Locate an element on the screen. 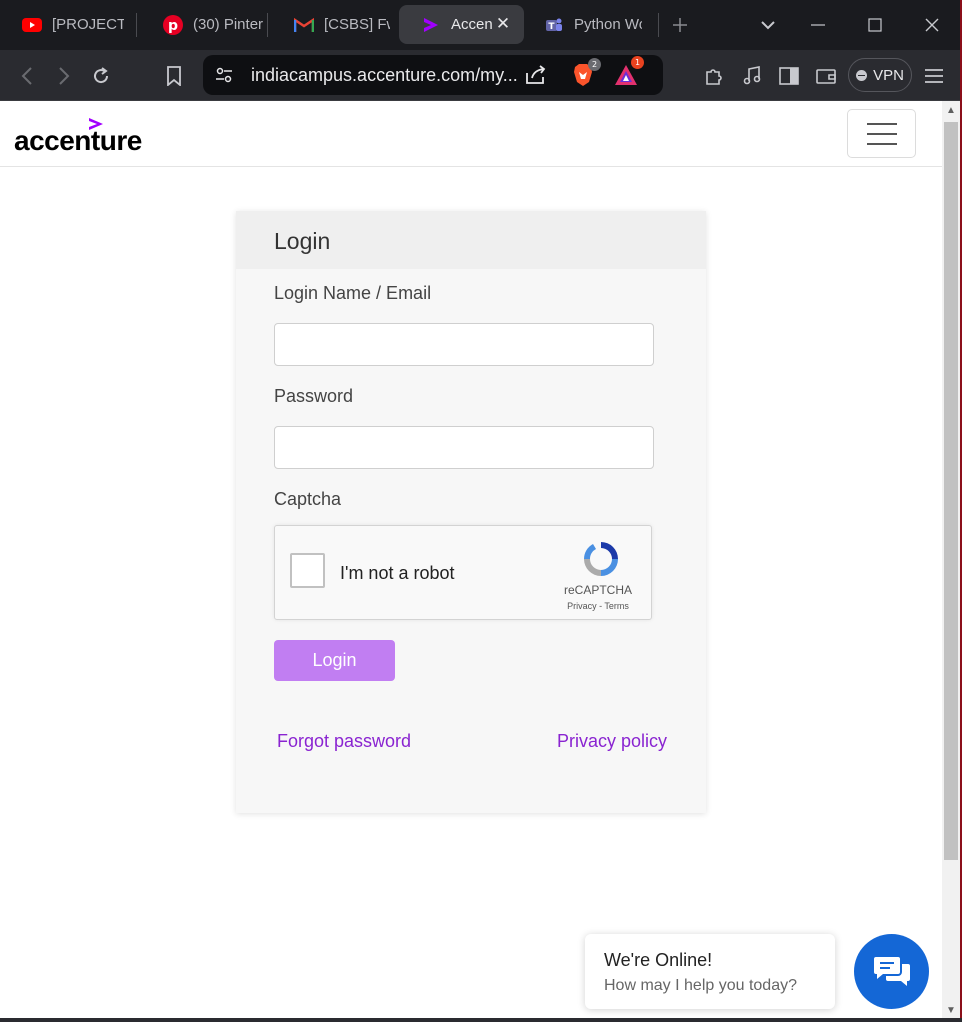 Image resolution: width=962 pixels, height=1022 pixels. scrollbar-thumb is located at coordinates (951, 491).